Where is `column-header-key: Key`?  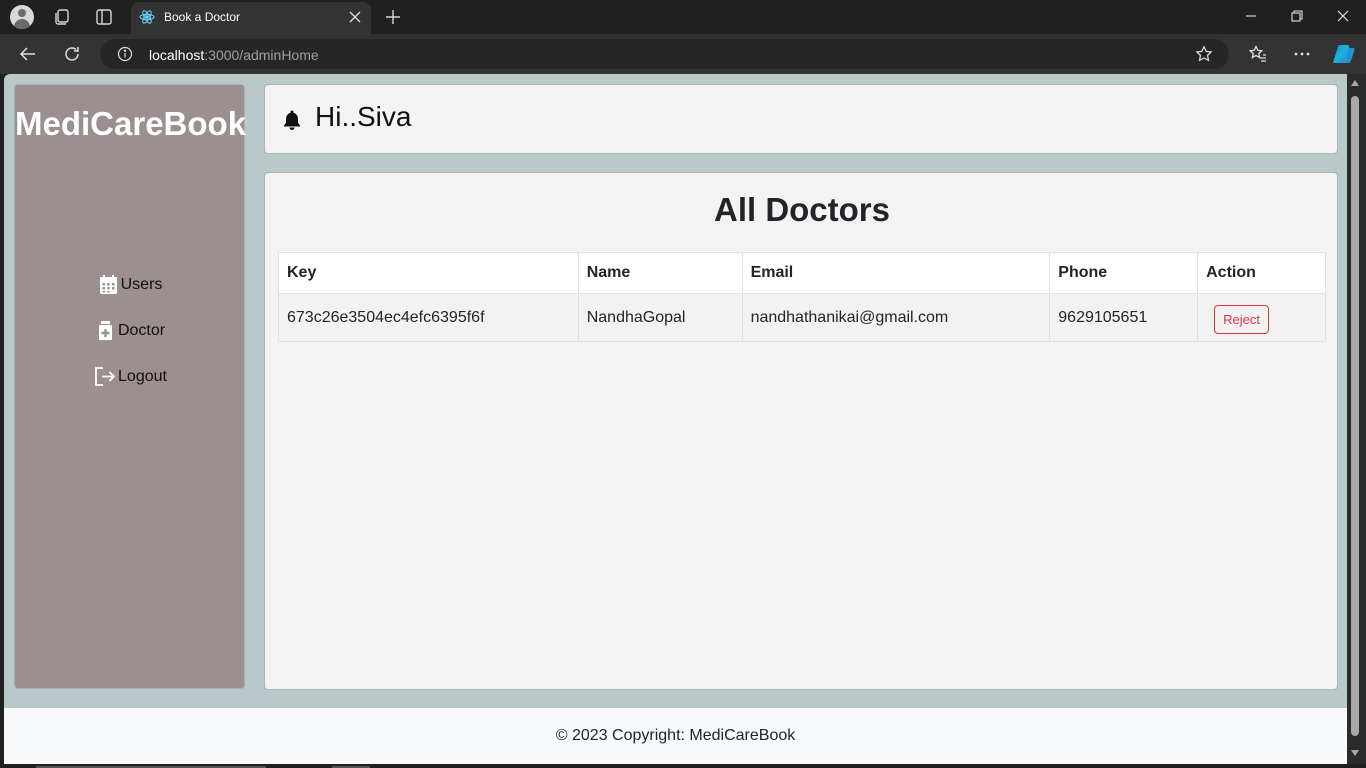
column-header-key: Key is located at coordinates (428, 273).